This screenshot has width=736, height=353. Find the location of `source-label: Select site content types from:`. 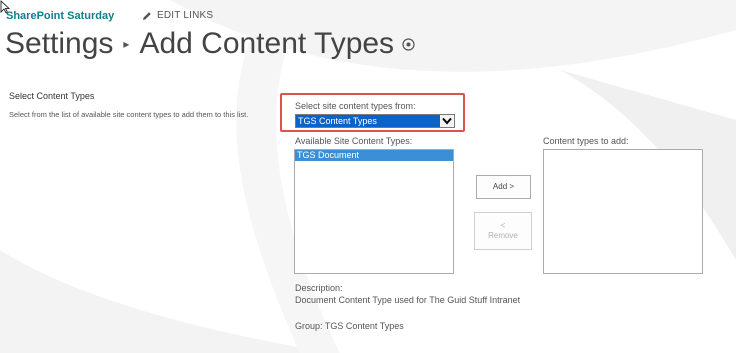

source-label: Select site content types from: is located at coordinates (355, 106).